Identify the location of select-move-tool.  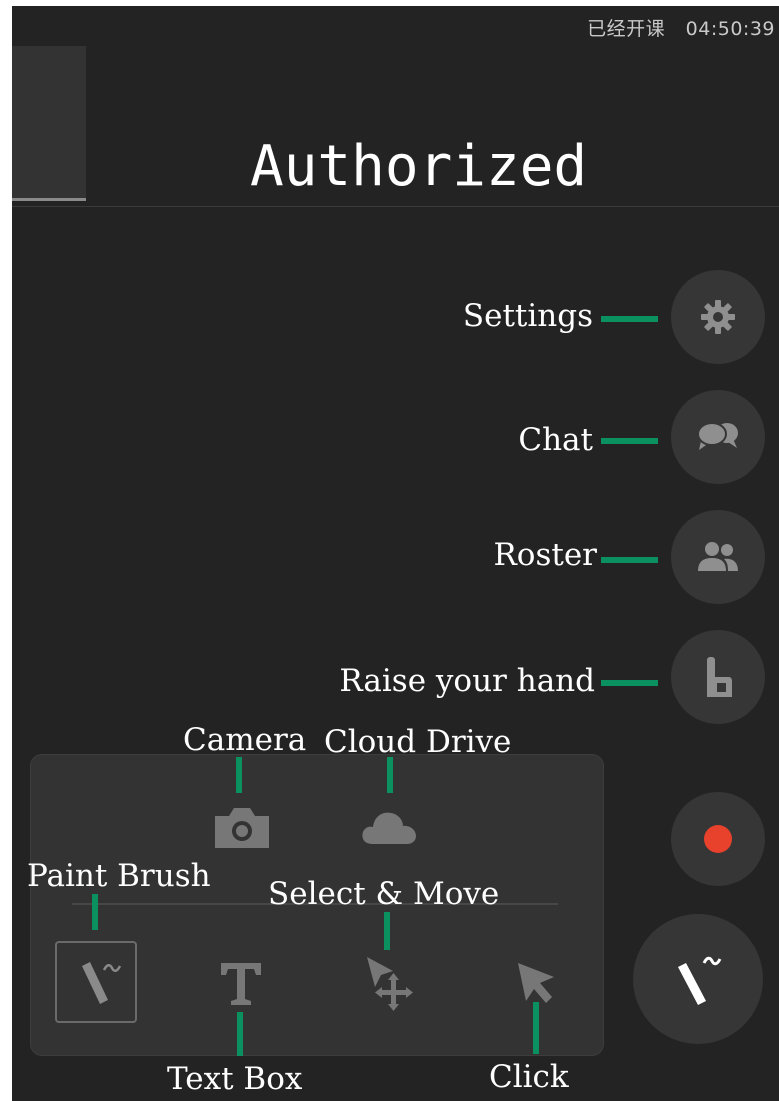
(391, 983).